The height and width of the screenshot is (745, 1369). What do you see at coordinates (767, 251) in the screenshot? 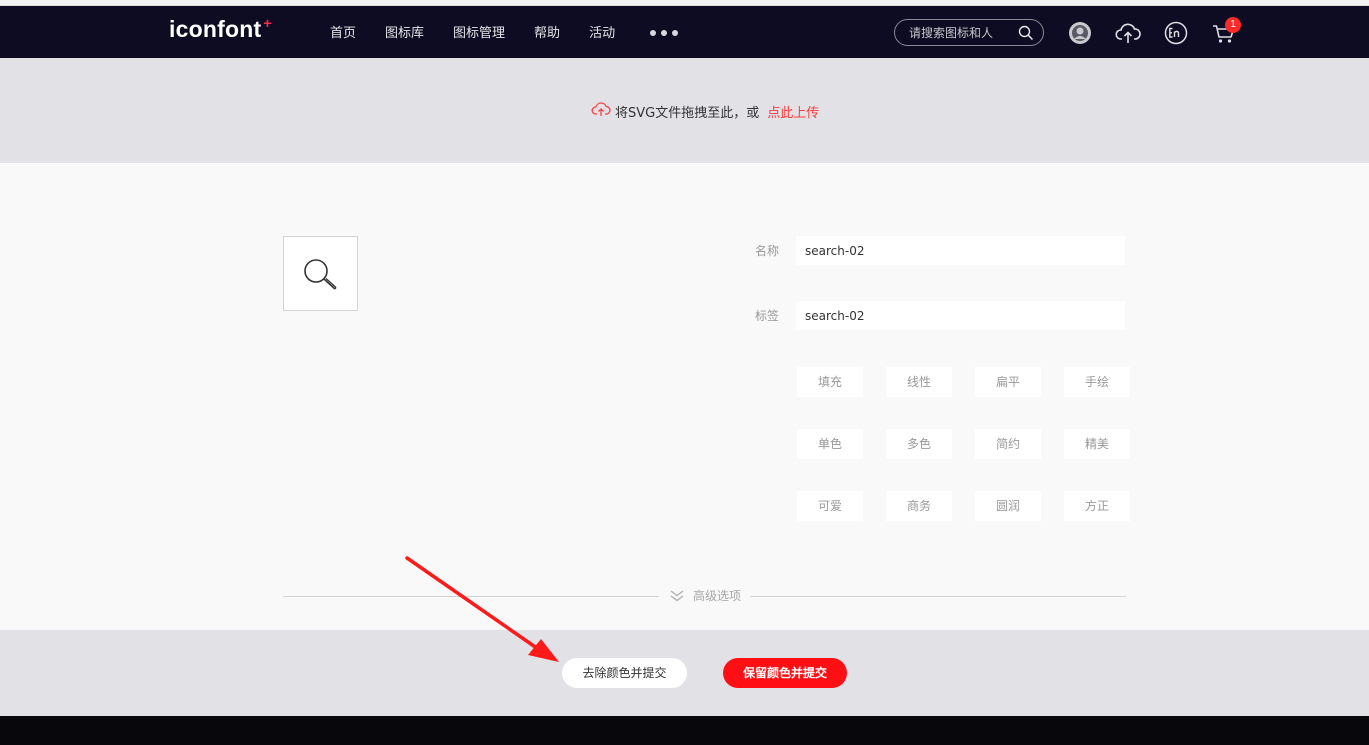
I see `name-label: 名称` at bounding box center [767, 251].